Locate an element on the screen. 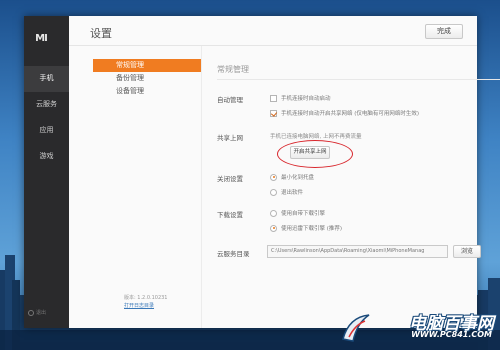  watermark-url: WWW.PC841.COM is located at coordinates (451, 334).